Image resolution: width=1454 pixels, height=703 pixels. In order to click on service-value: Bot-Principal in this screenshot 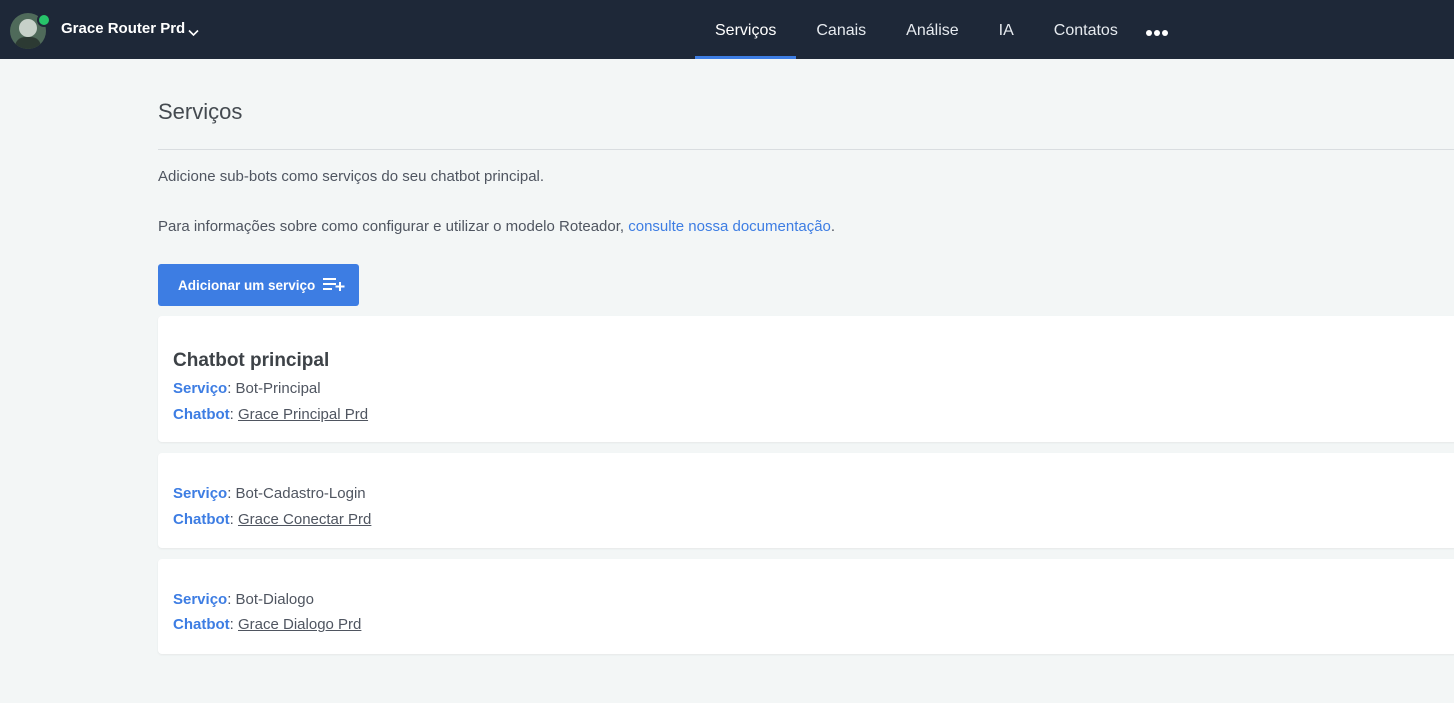, I will do `click(278, 388)`.